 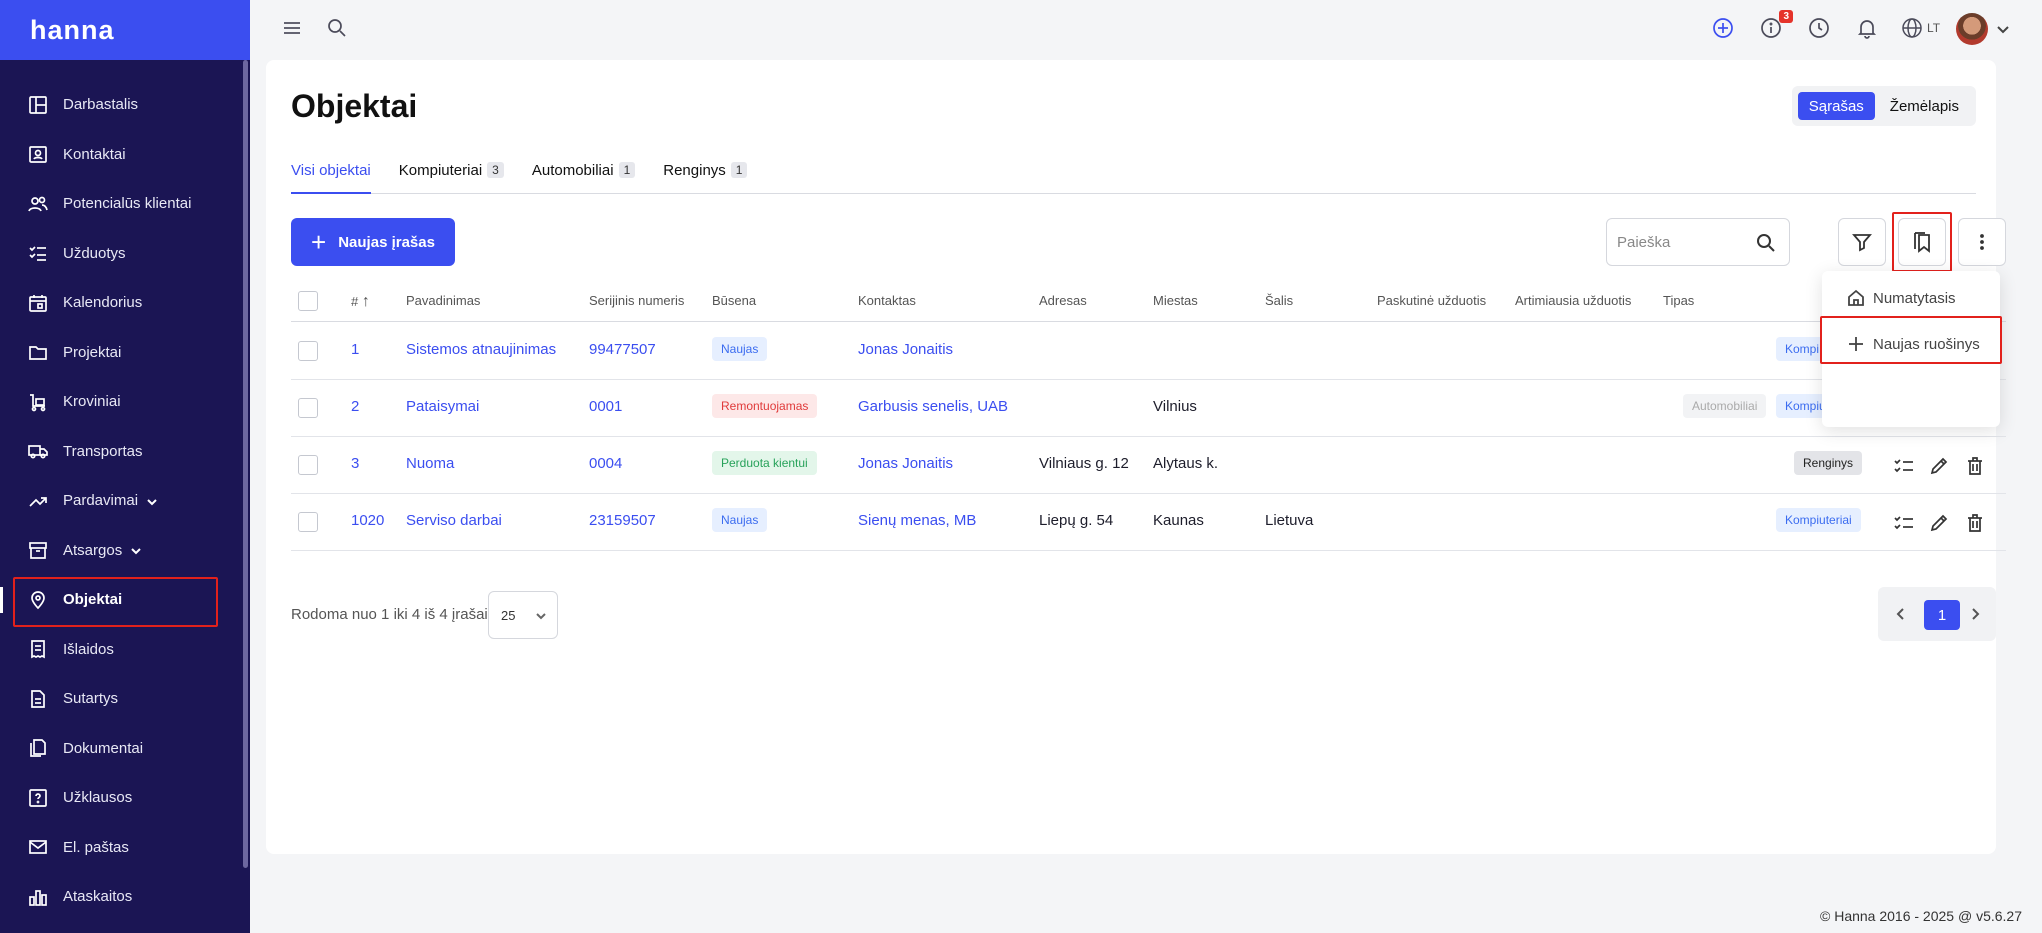 I want to click on column-status: Būsena, so click(x=734, y=300).